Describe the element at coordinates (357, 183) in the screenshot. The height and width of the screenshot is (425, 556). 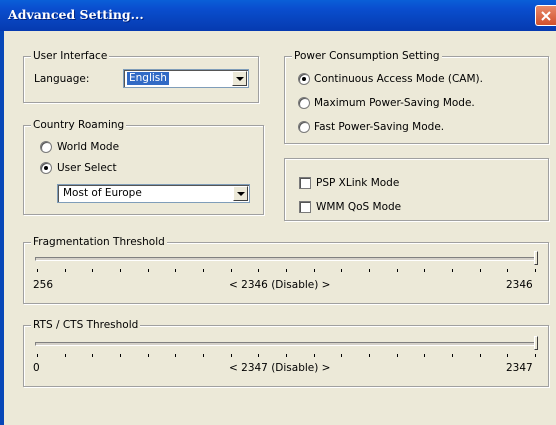
I see `psp-xlink-label: PSP XLink Mode` at that location.